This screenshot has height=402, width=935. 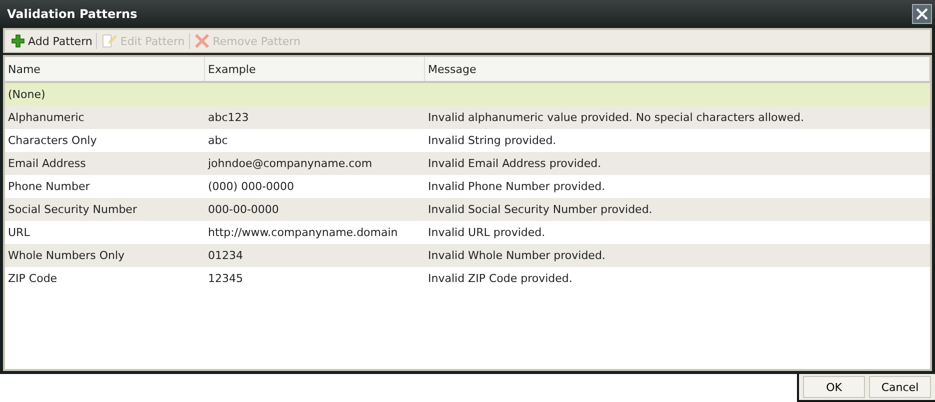 I want to click on table-row: Alphanumeric abc123 Invalid alphanumeric value provided. No special characters allowed., so click(x=467, y=117).